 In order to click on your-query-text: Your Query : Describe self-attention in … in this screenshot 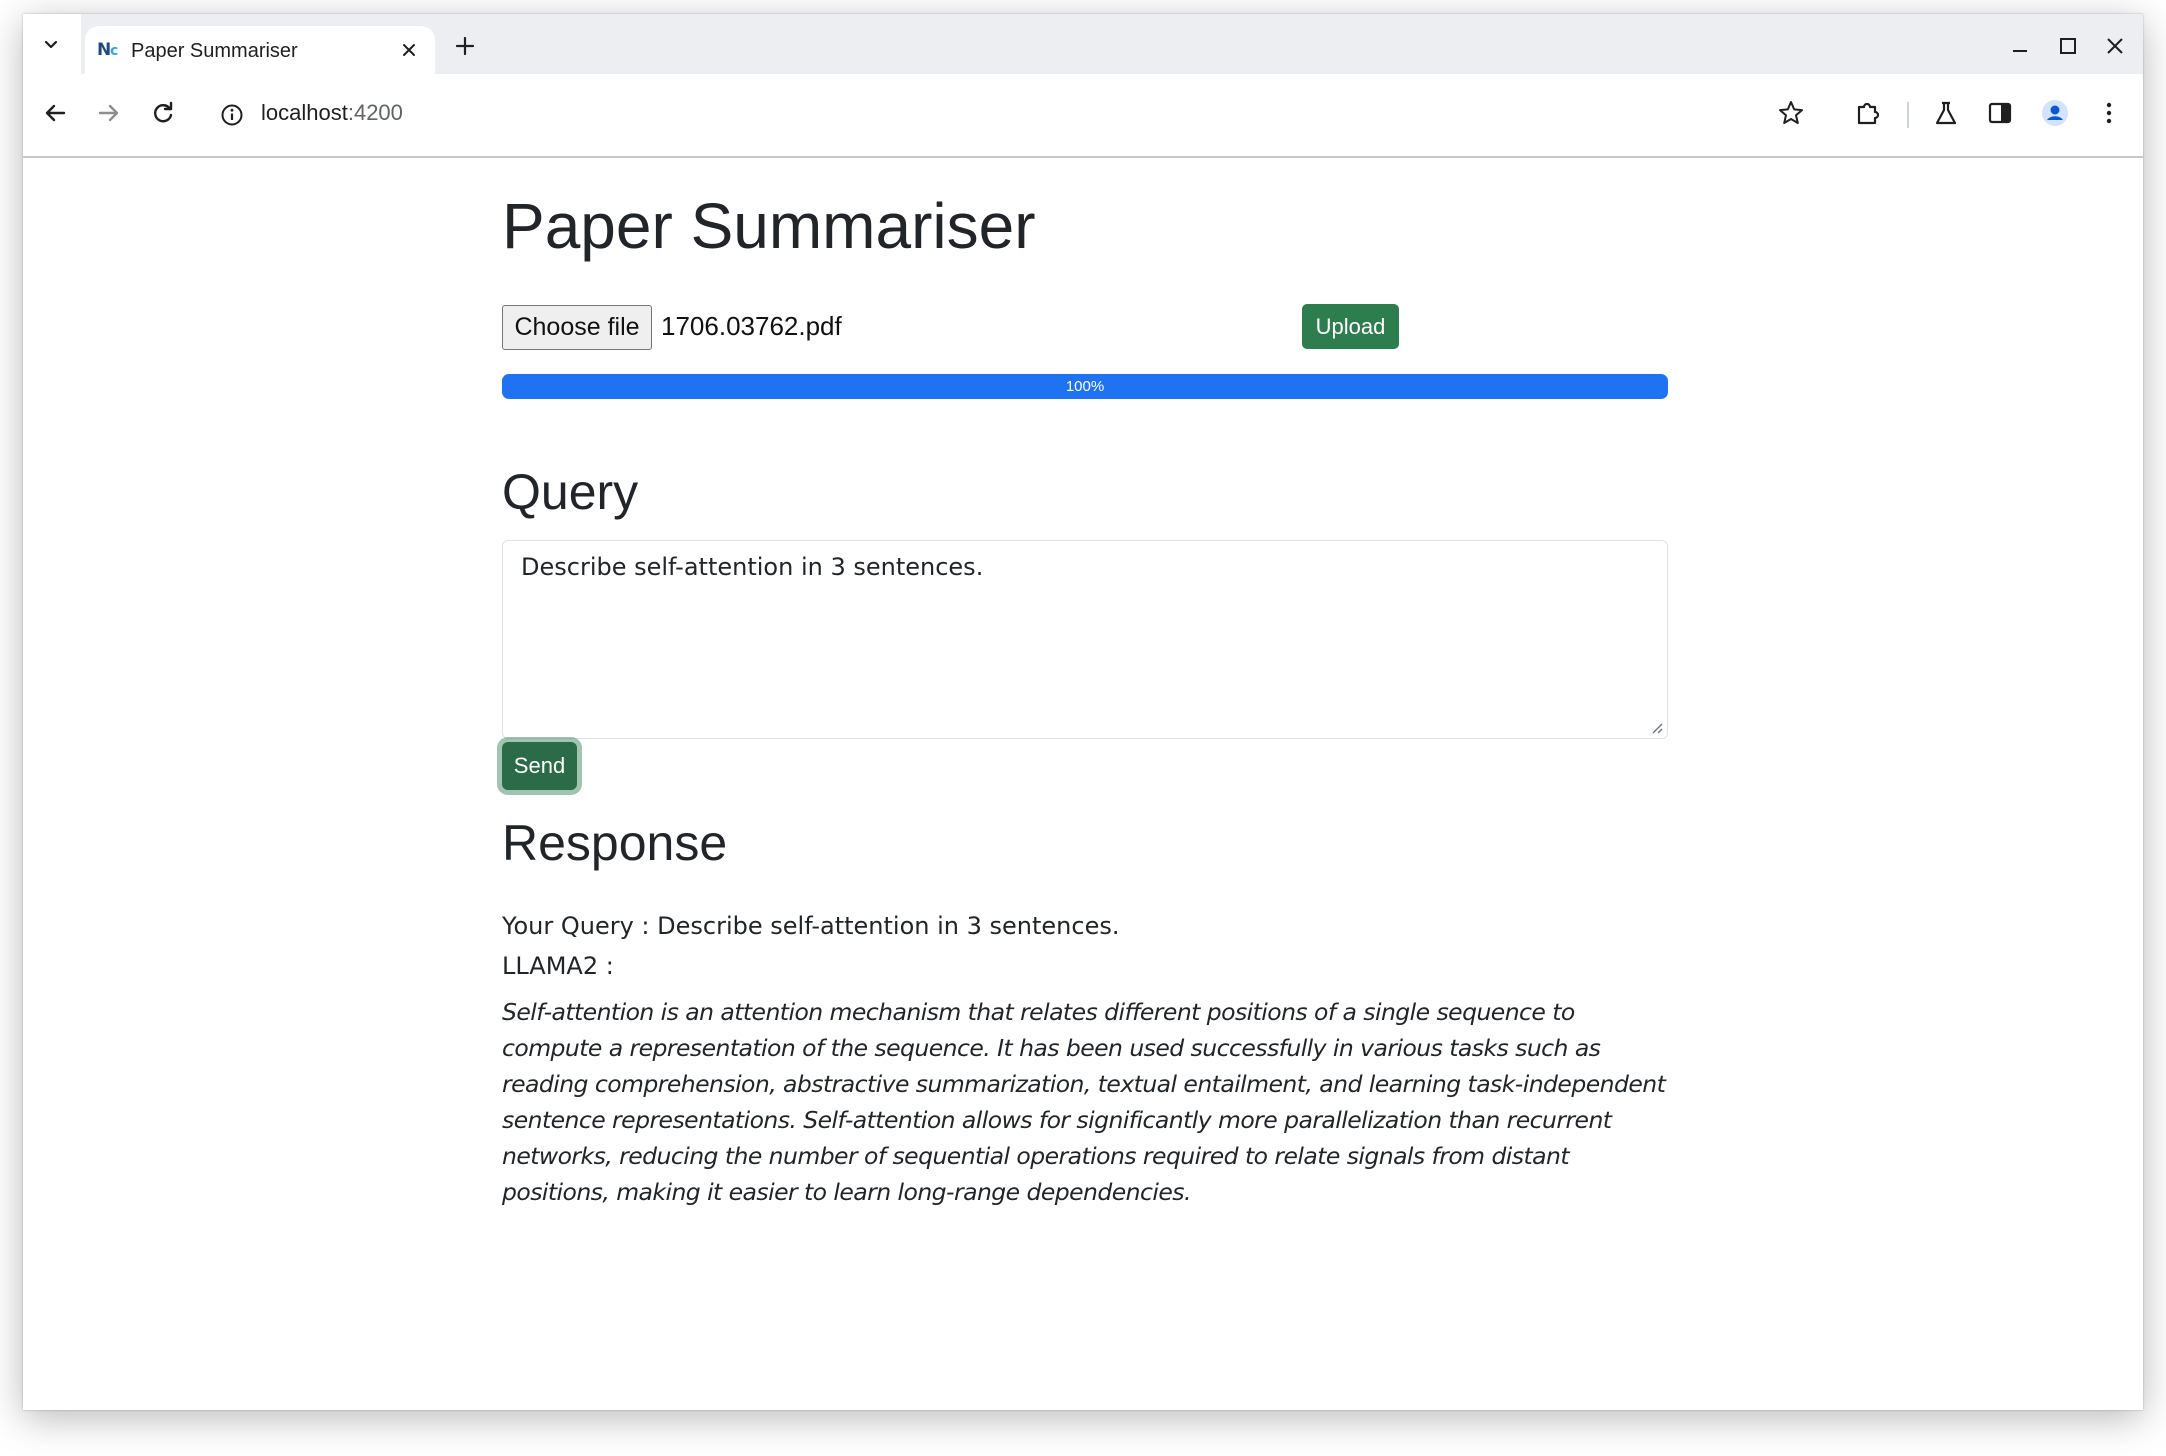, I will do `click(811, 926)`.